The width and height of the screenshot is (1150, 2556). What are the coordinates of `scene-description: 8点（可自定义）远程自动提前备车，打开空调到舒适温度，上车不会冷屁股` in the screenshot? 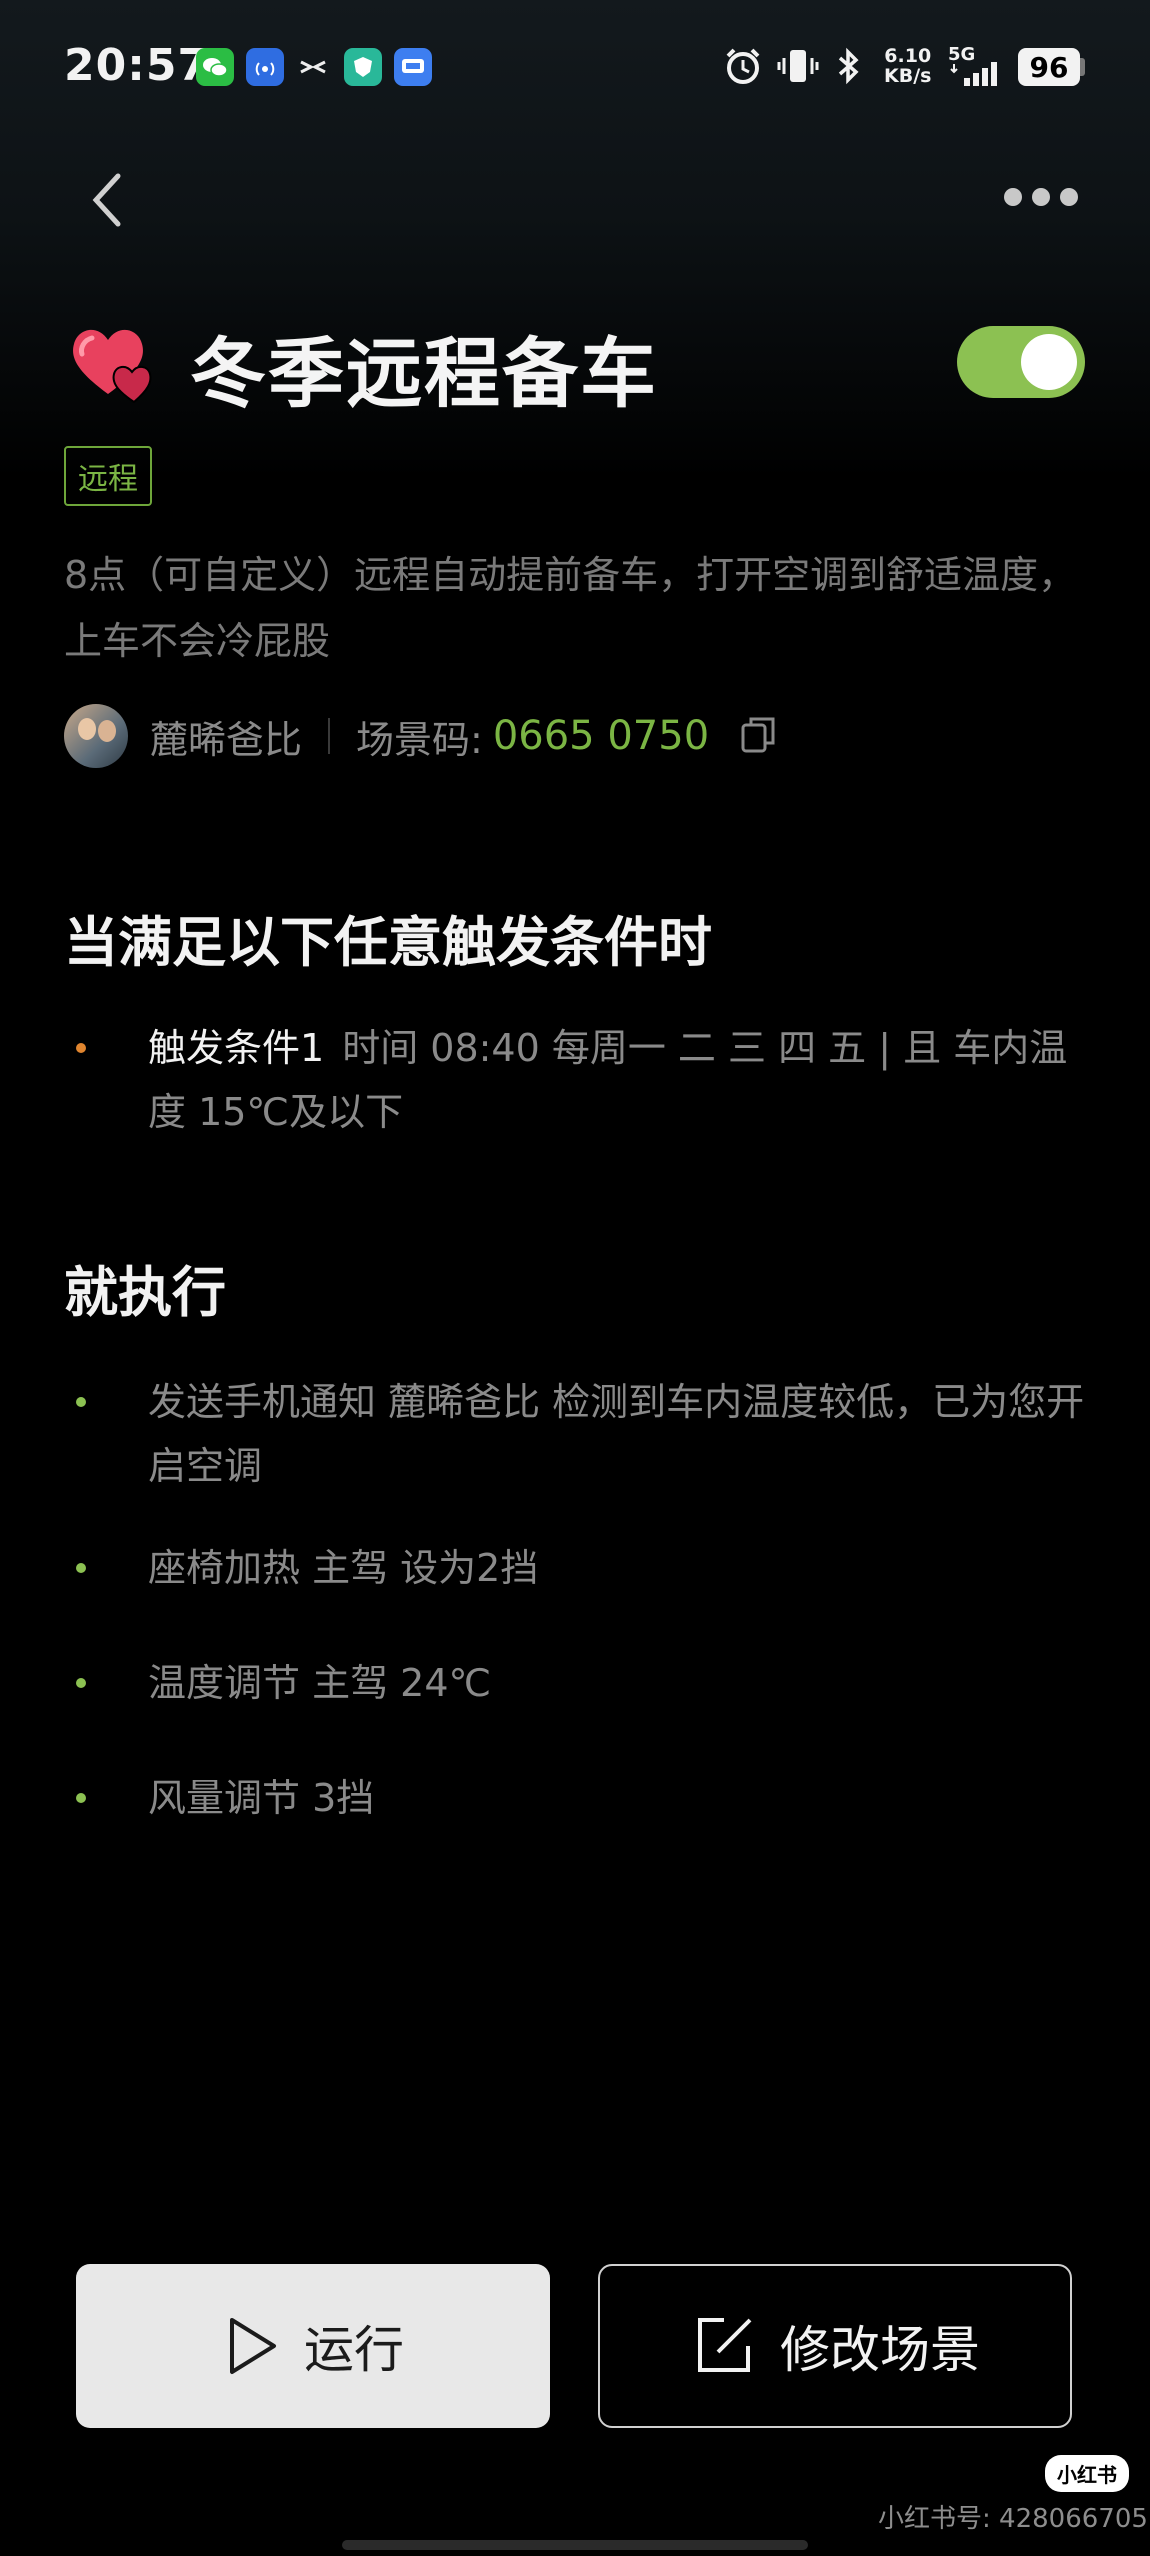 It's located at (570, 608).